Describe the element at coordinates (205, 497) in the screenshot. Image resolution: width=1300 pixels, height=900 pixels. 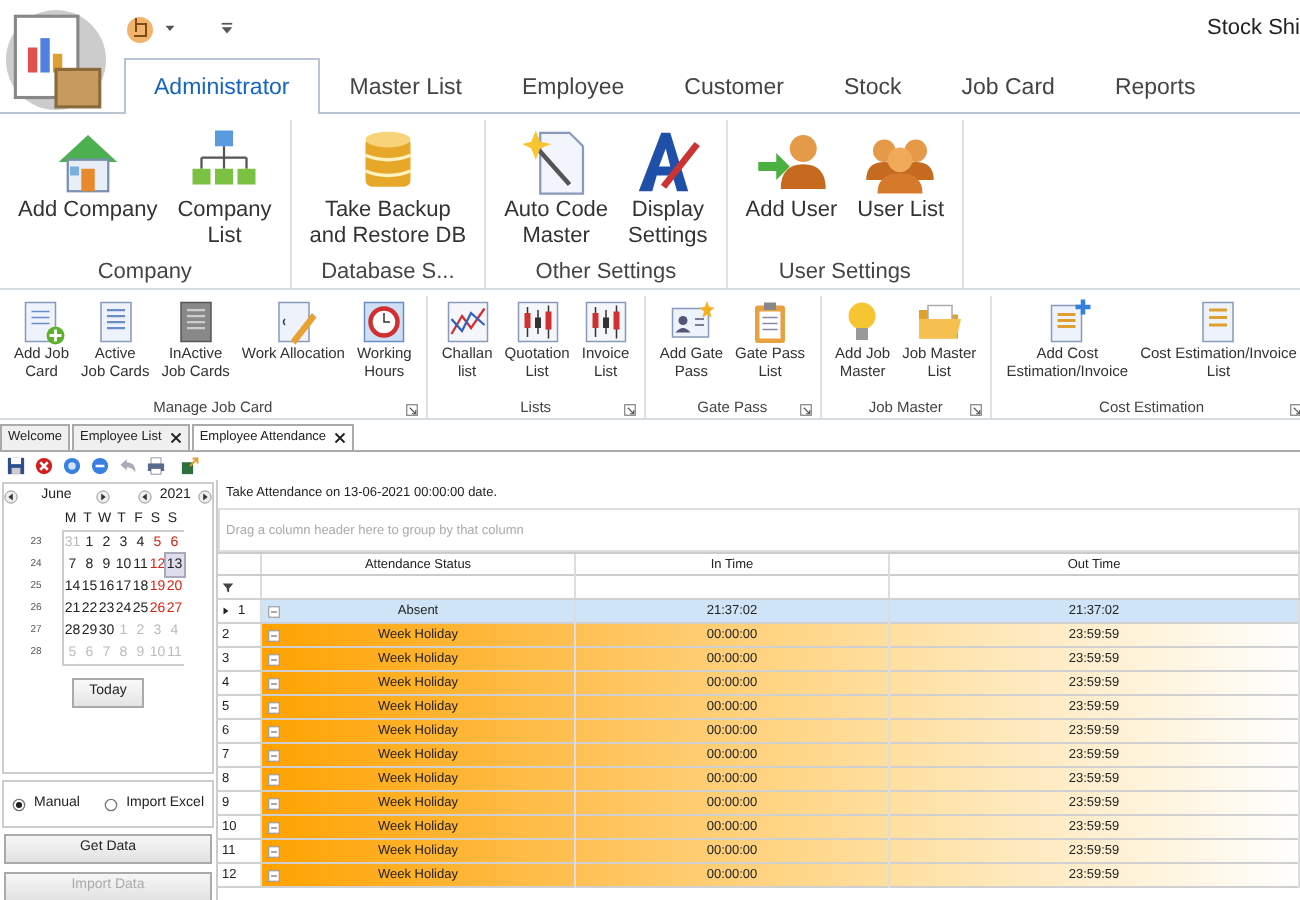
I see `next-year-icon` at that location.